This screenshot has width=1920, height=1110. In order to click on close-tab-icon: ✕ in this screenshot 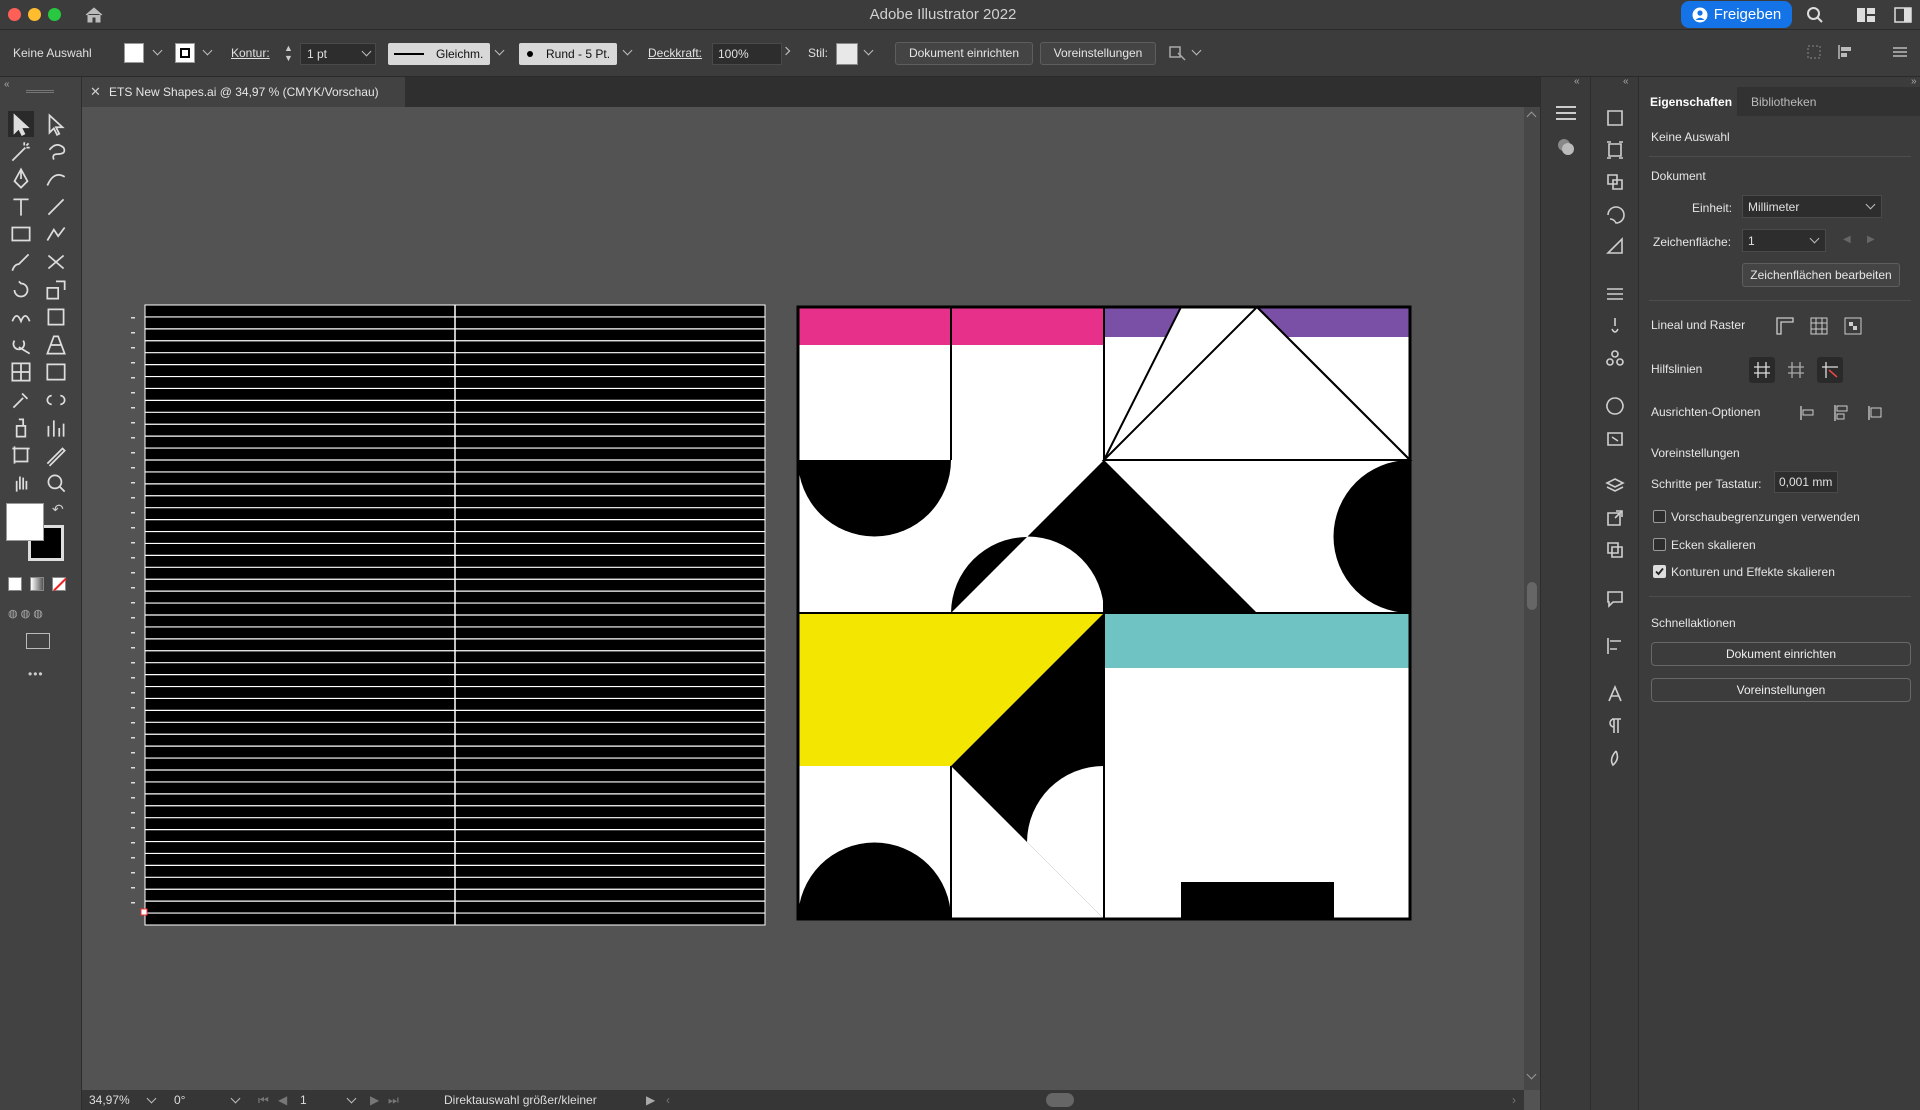, I will do `click(95, 92)`.